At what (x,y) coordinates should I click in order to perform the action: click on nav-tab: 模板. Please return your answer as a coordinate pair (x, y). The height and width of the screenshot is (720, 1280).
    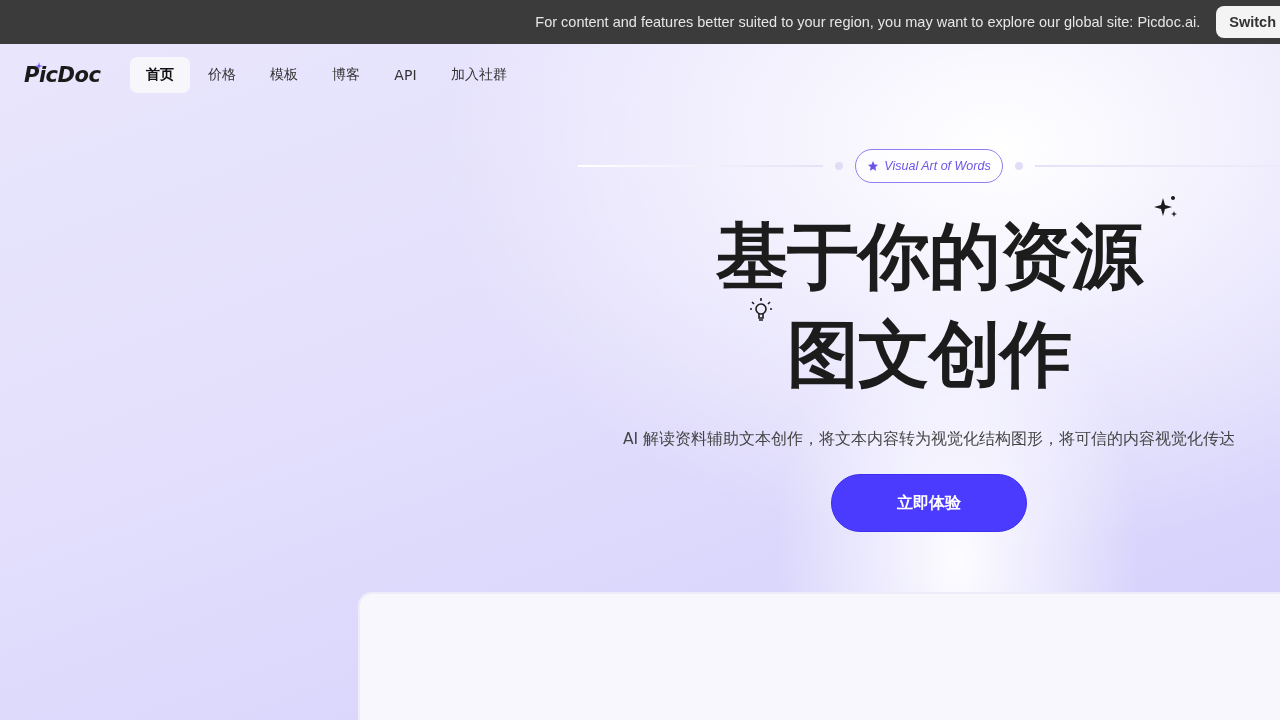
    Looking at the image, I should click on (284, 75).